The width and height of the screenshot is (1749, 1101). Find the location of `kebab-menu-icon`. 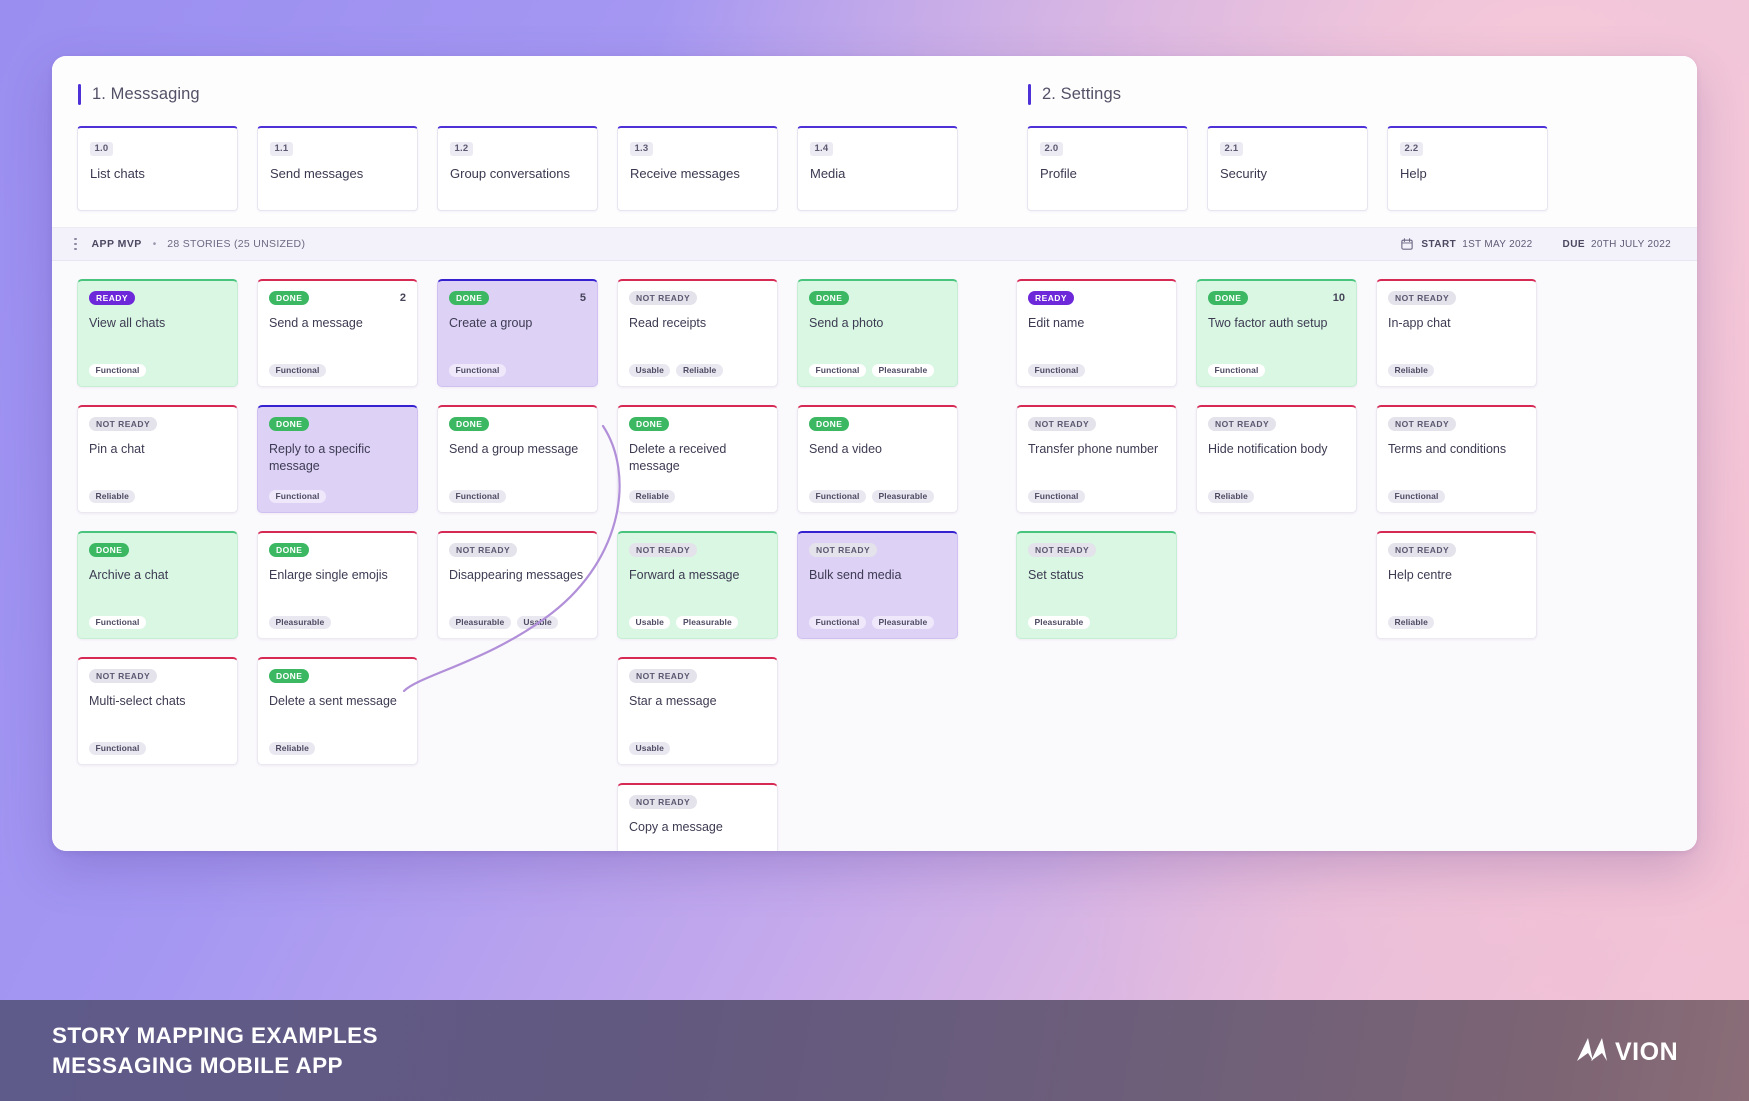

kebab-menu-icon is located at coordinates (75, 244).